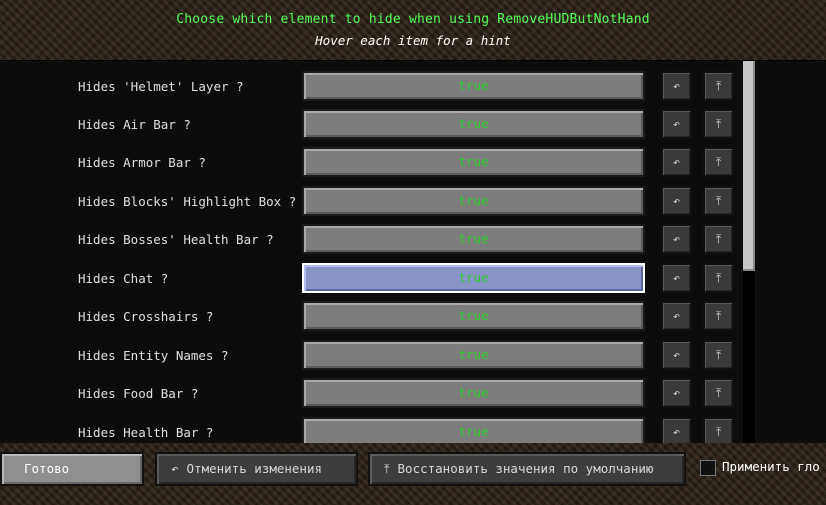 This screenshot has height=505, width=826. I want to click on restore-defaults-button: ⤒ Восстановить значения по умолчанию, so click(527, 469).